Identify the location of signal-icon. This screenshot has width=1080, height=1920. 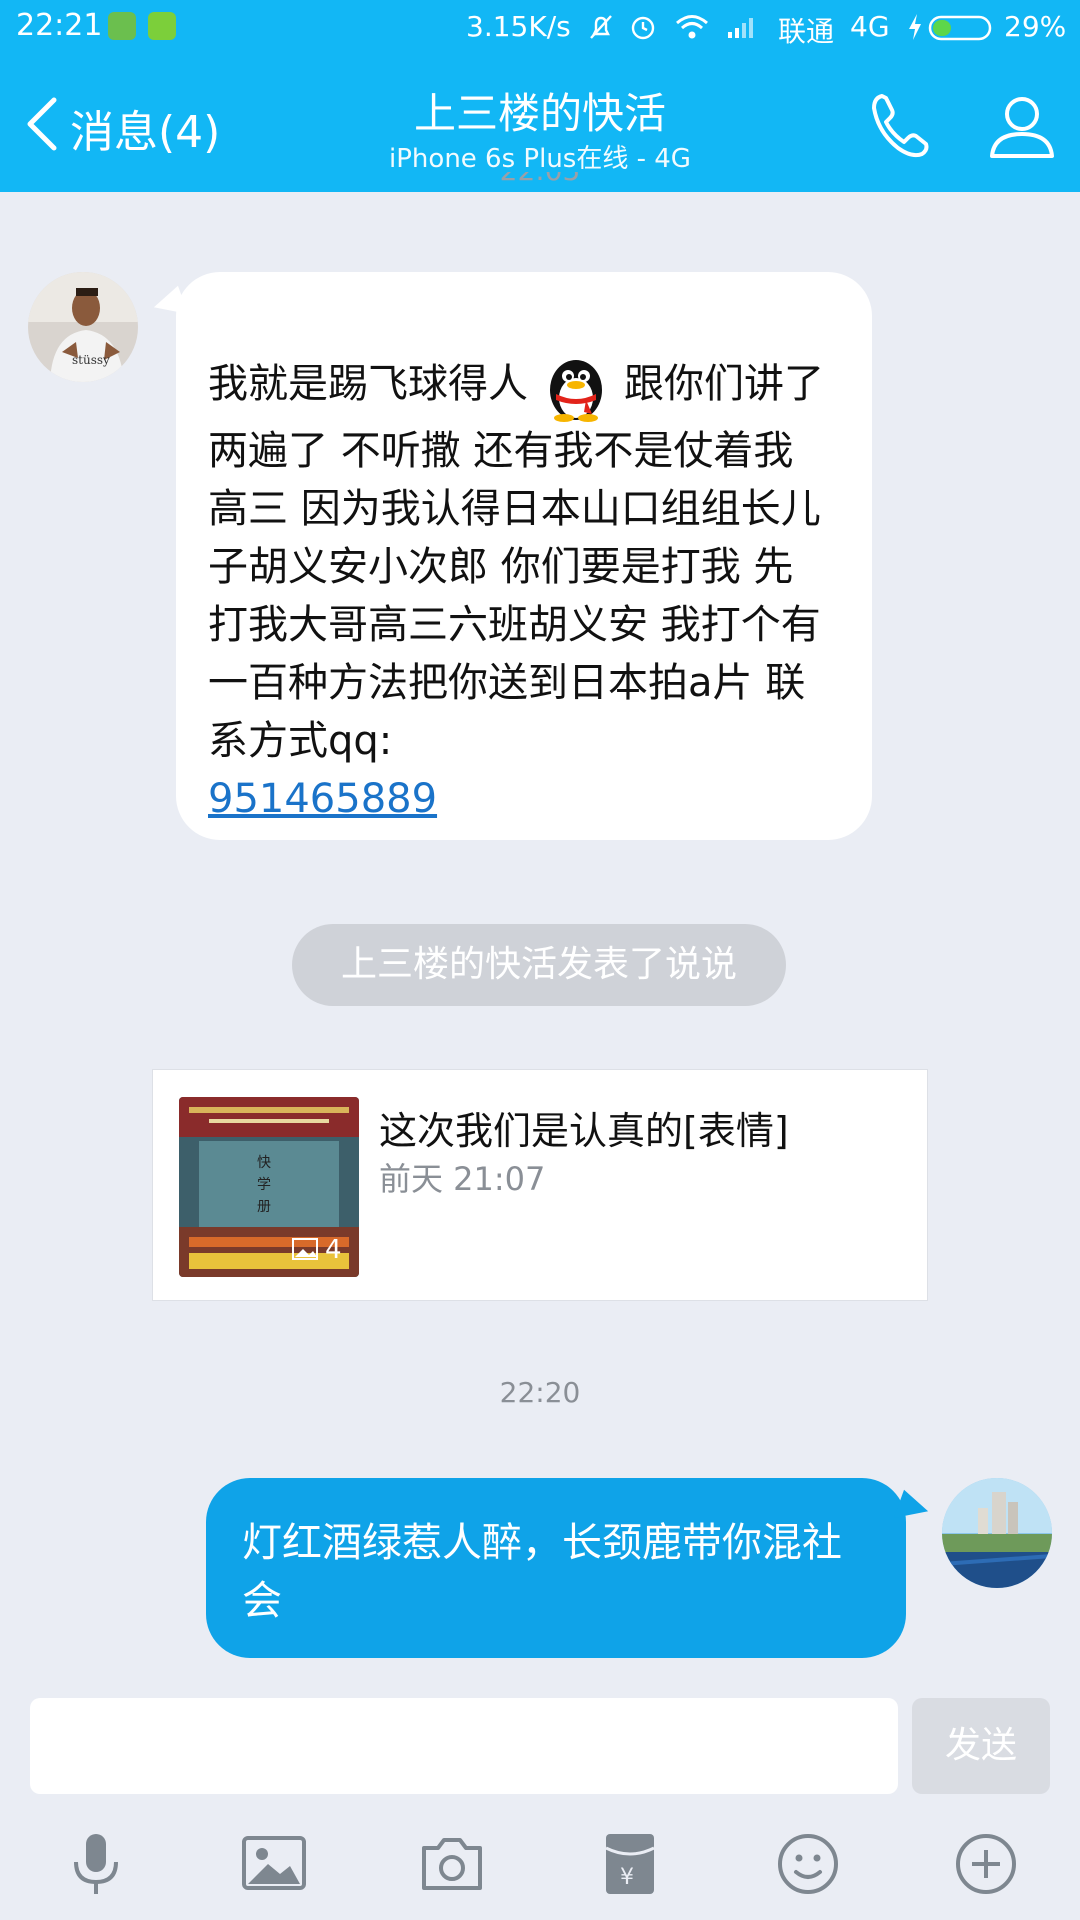
(740, 28).